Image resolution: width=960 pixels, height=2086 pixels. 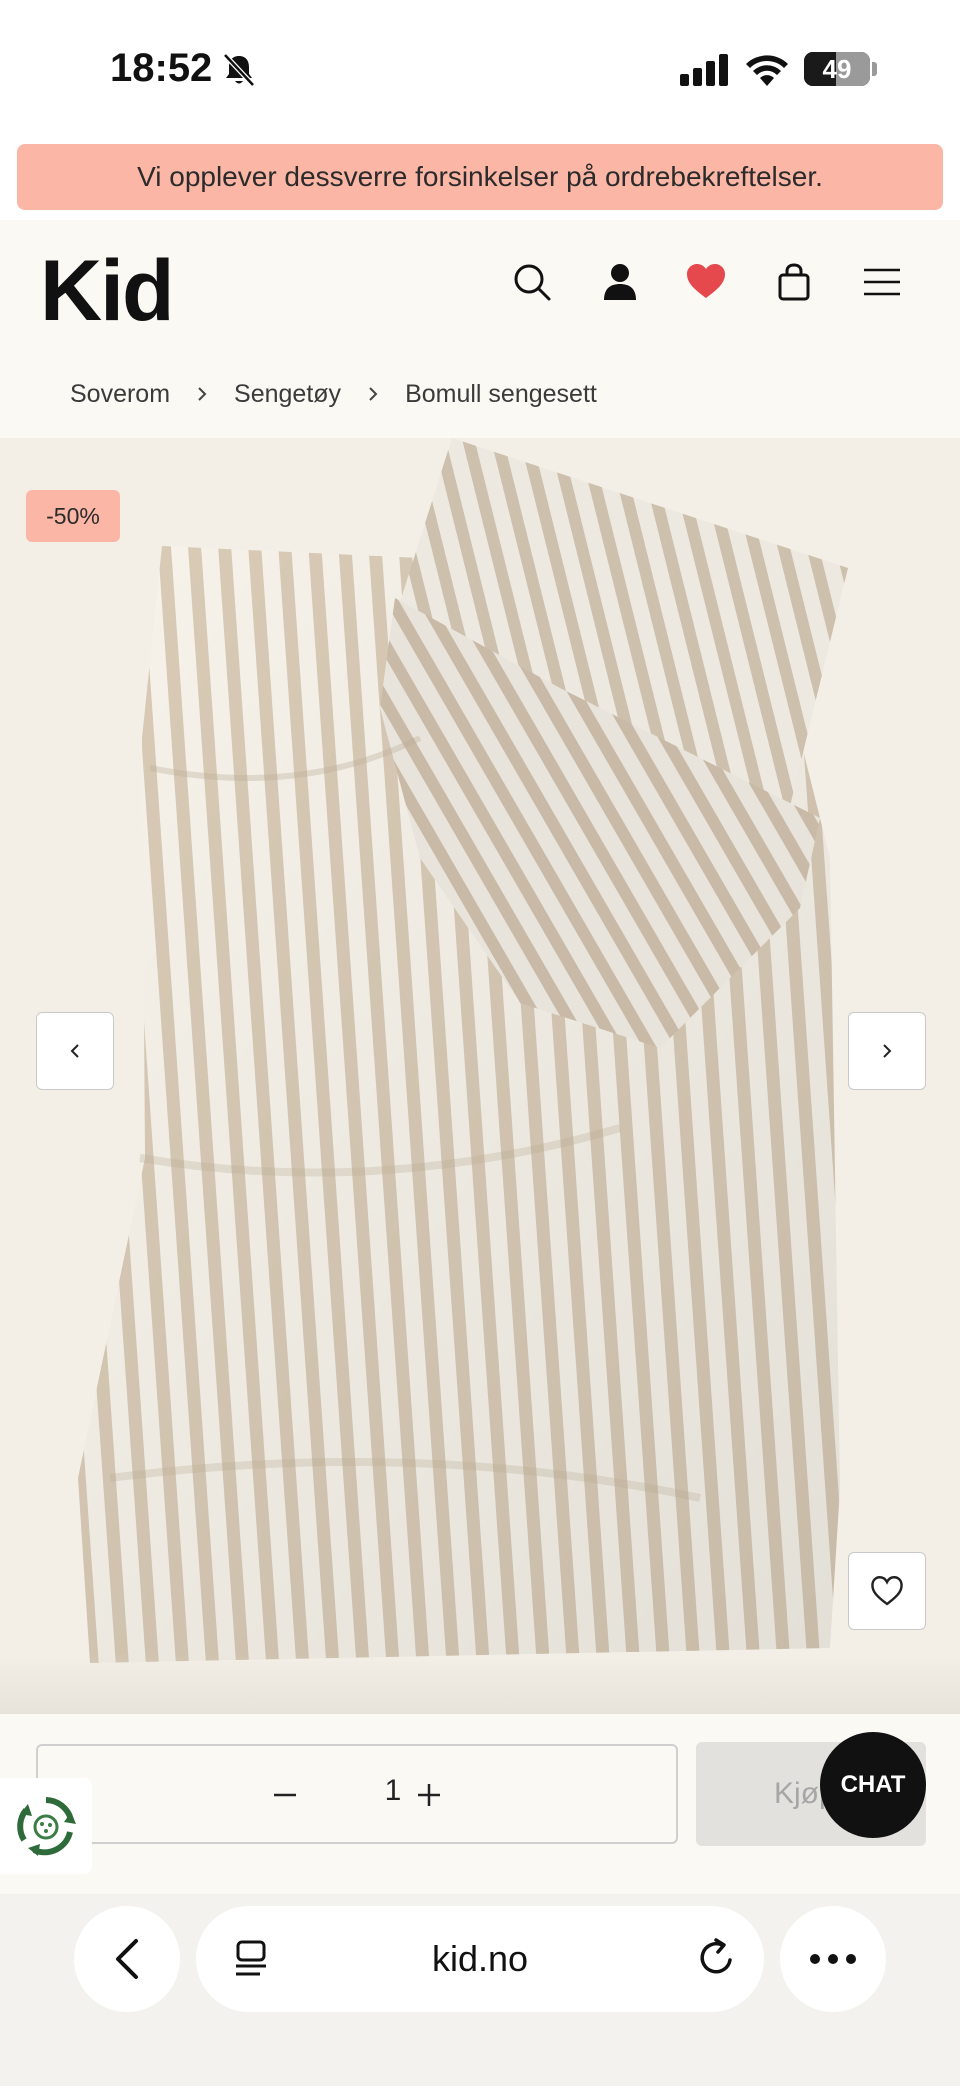 I want to click on chat-button: CHAT, so click(x=873, y=1785).